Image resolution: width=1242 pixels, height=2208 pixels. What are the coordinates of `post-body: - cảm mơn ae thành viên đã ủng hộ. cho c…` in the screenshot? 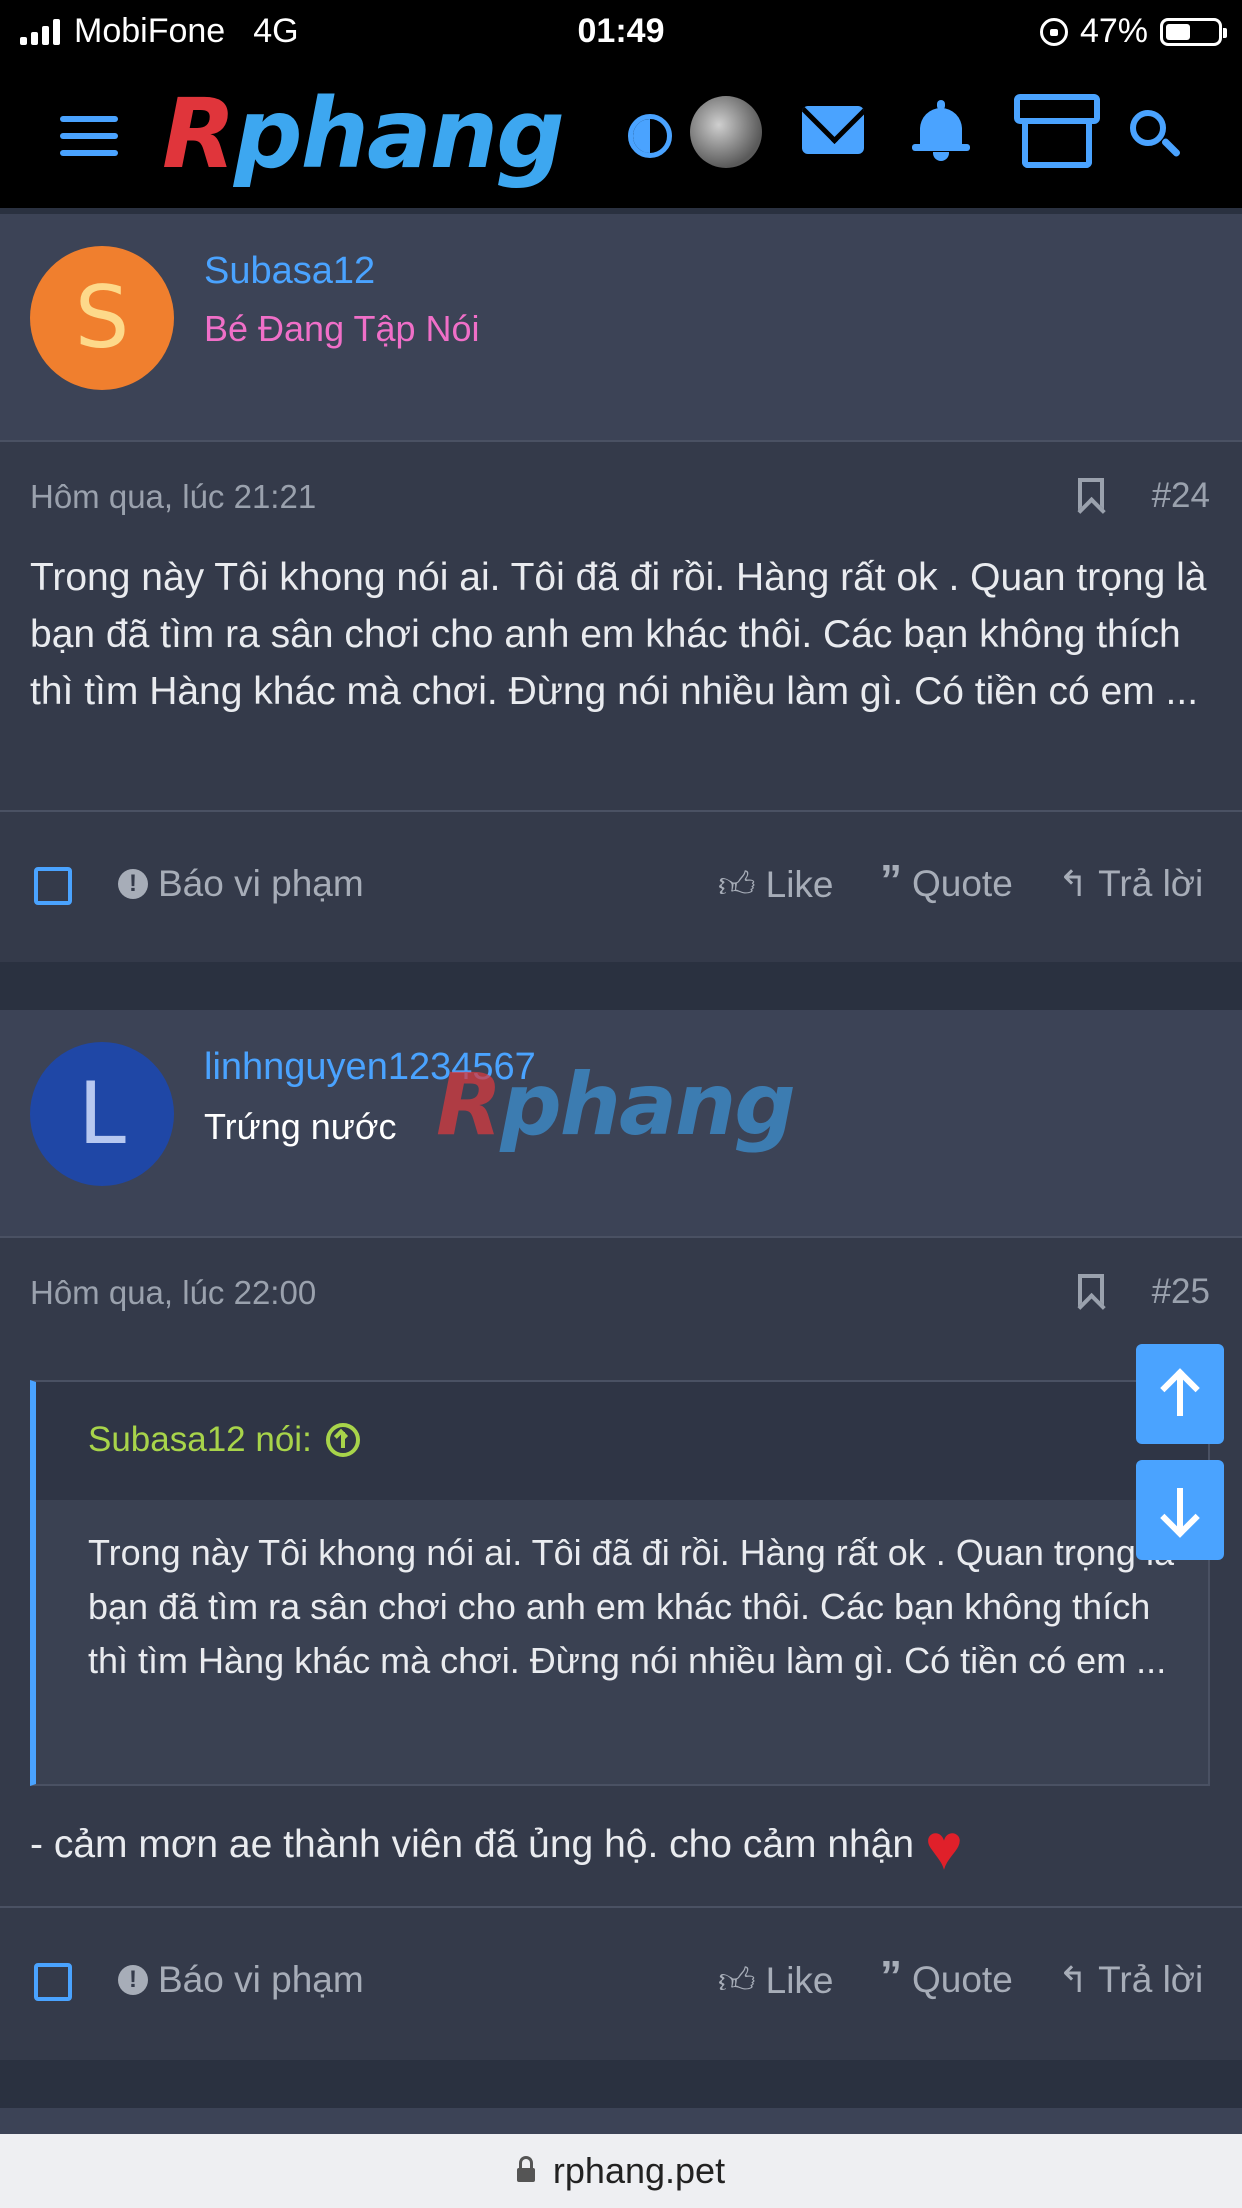 It's located at (496, 1846).